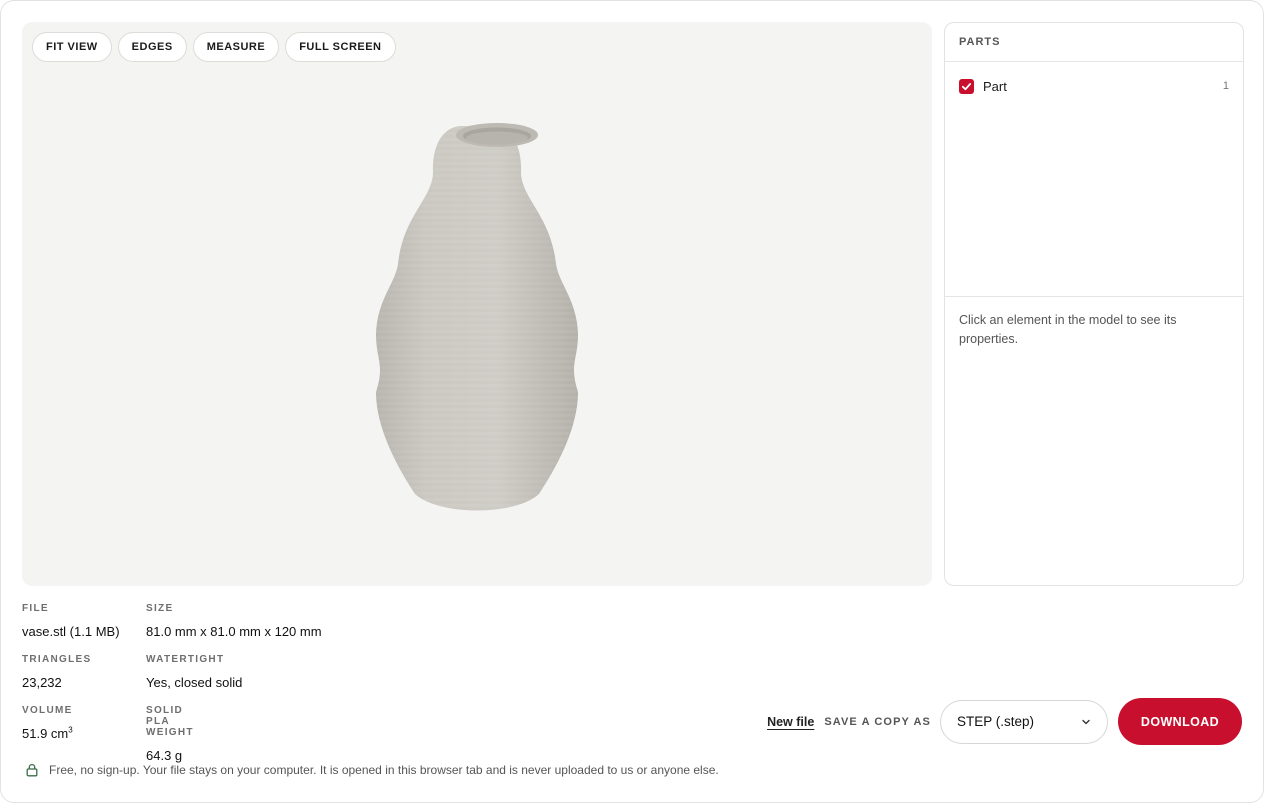 The image size is (1264, 804). I want to click on full-screen-button: FULL SCREEN, so click(340, 47).